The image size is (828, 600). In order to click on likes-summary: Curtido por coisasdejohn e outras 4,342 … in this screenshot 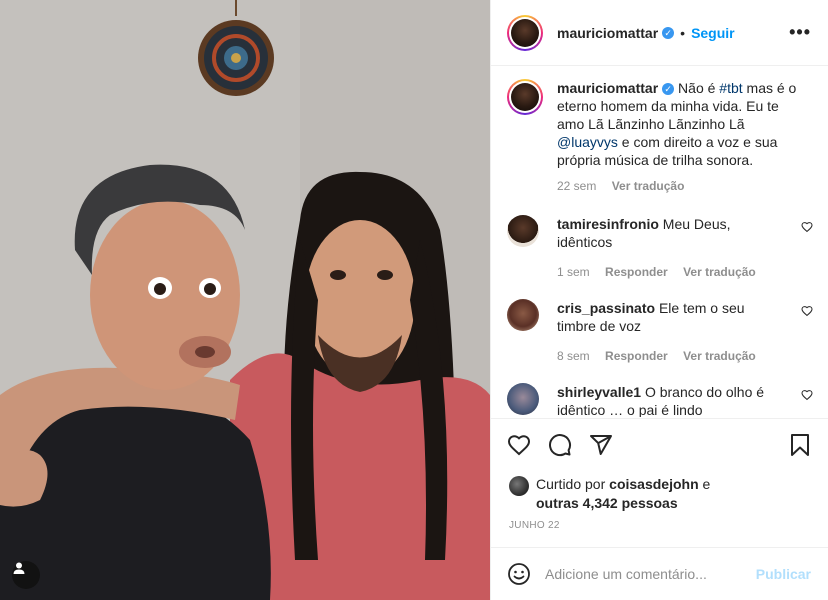, I will do `click(622, 494)`.